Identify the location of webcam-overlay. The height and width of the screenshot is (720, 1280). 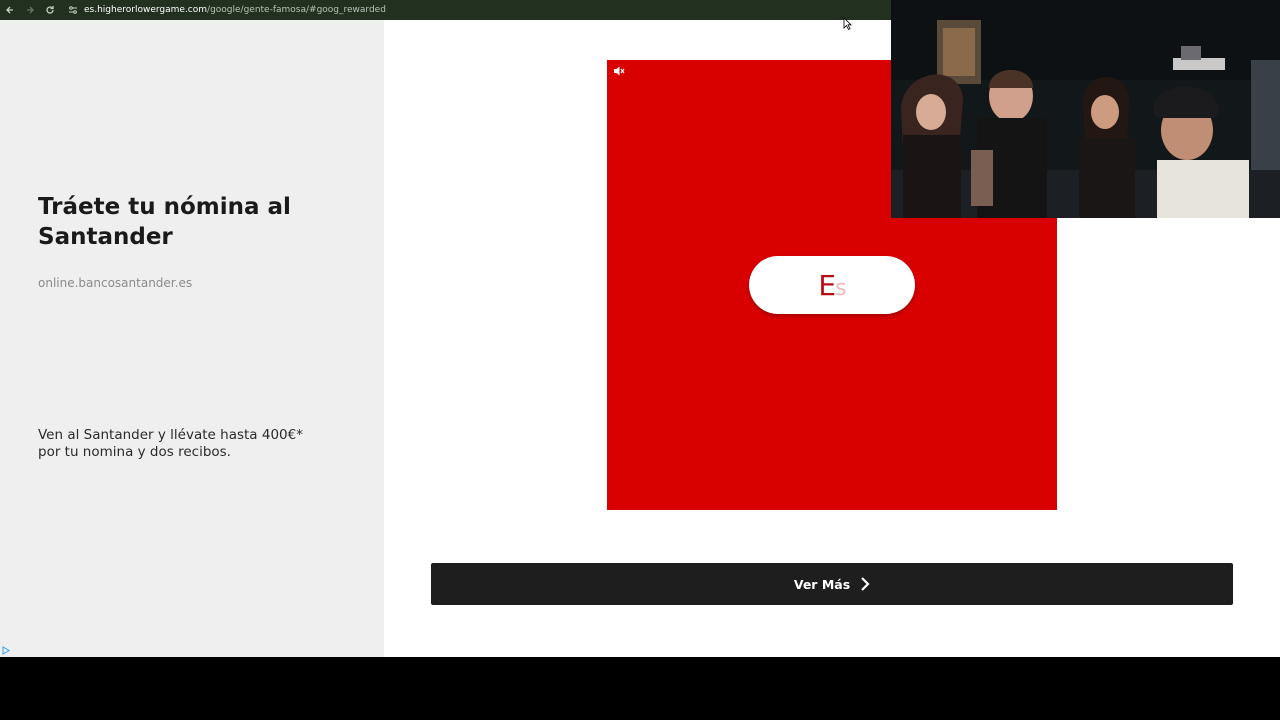
(1085, 109).